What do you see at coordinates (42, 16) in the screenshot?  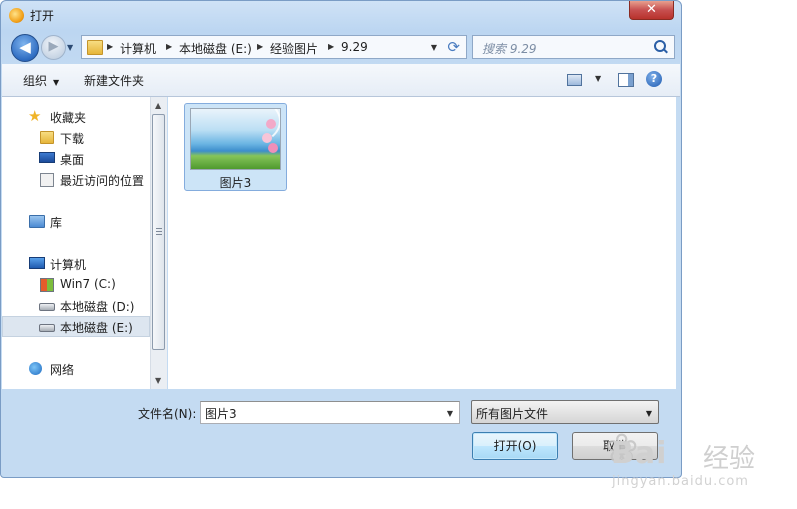 I see `window-title: 打开` at bounding box center [42, 16].